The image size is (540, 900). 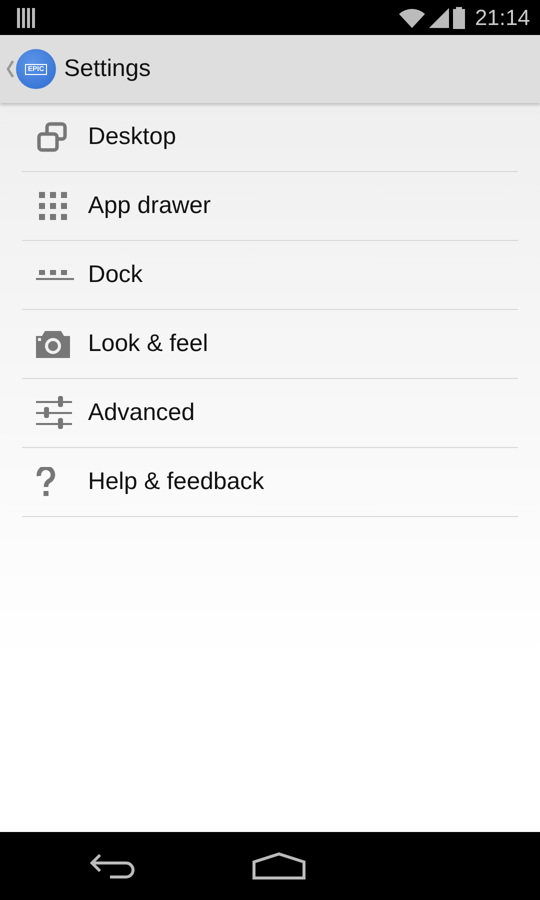 What do you see at coordinates (132, 137) in the screenshot?
I see `item-label: Desktop` at bounding box center [132, 137].